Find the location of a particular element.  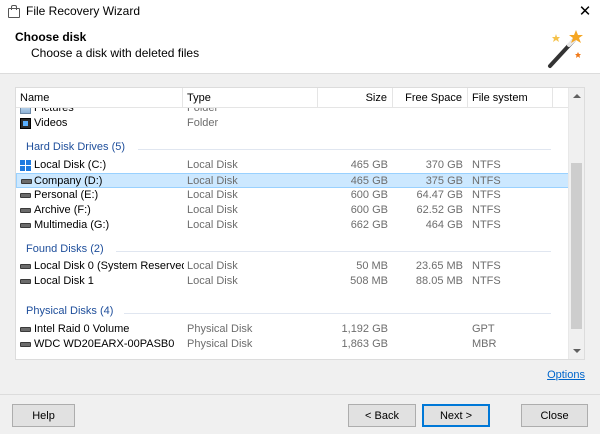

videos-folder-icon is located at coordinates (25, 123).